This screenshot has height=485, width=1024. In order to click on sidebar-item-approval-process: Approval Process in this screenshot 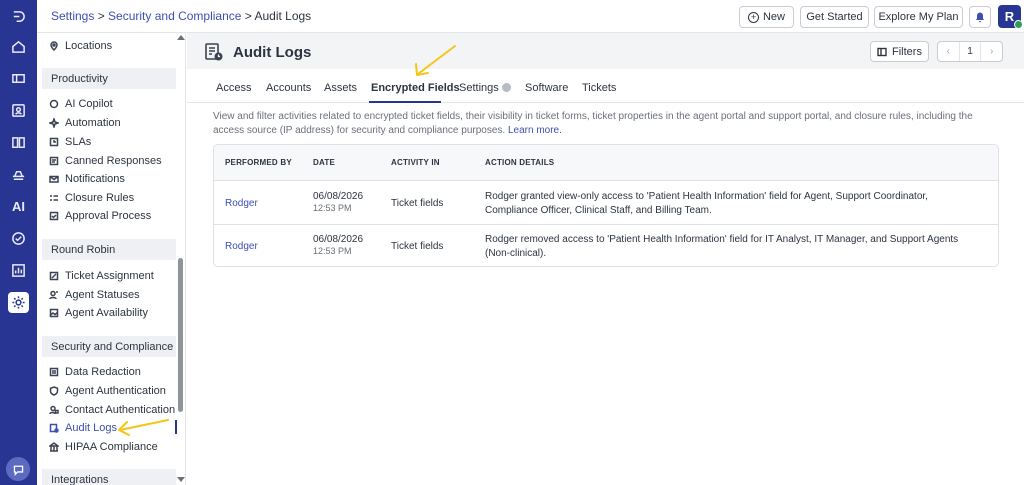, I will do `click(100, 215)`.